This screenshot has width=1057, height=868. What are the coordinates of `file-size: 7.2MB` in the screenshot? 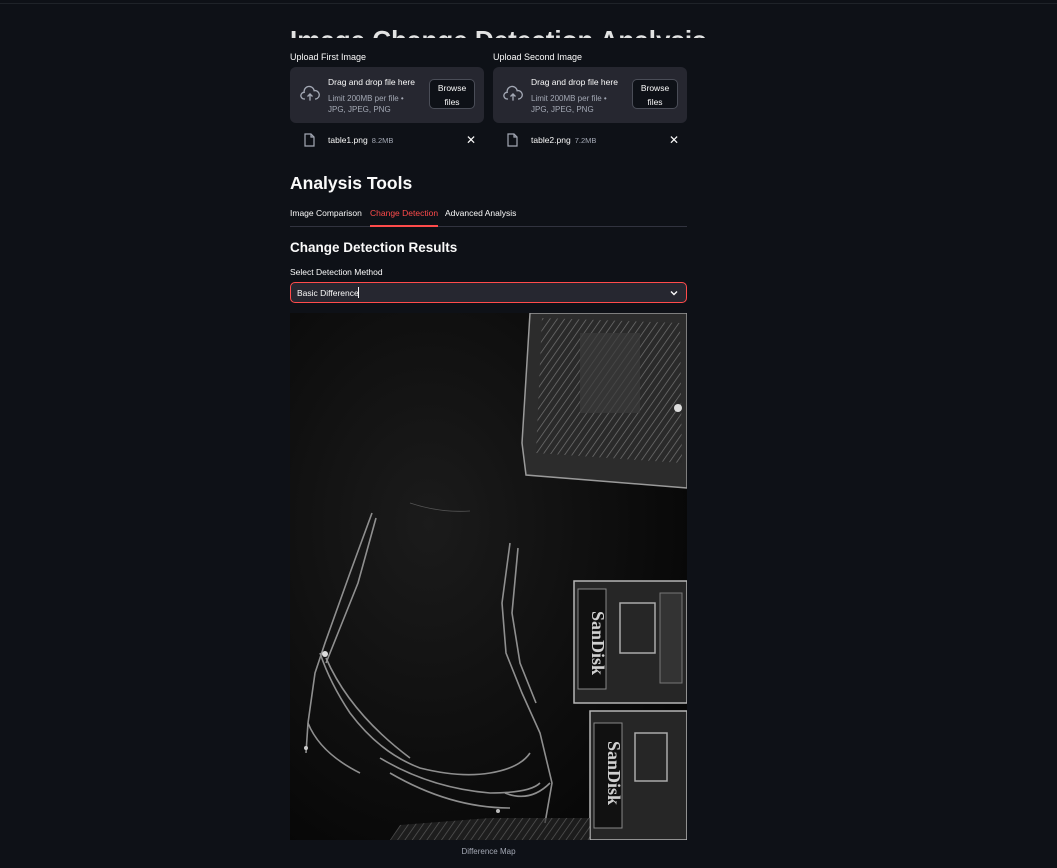 It's located at (585, 140).